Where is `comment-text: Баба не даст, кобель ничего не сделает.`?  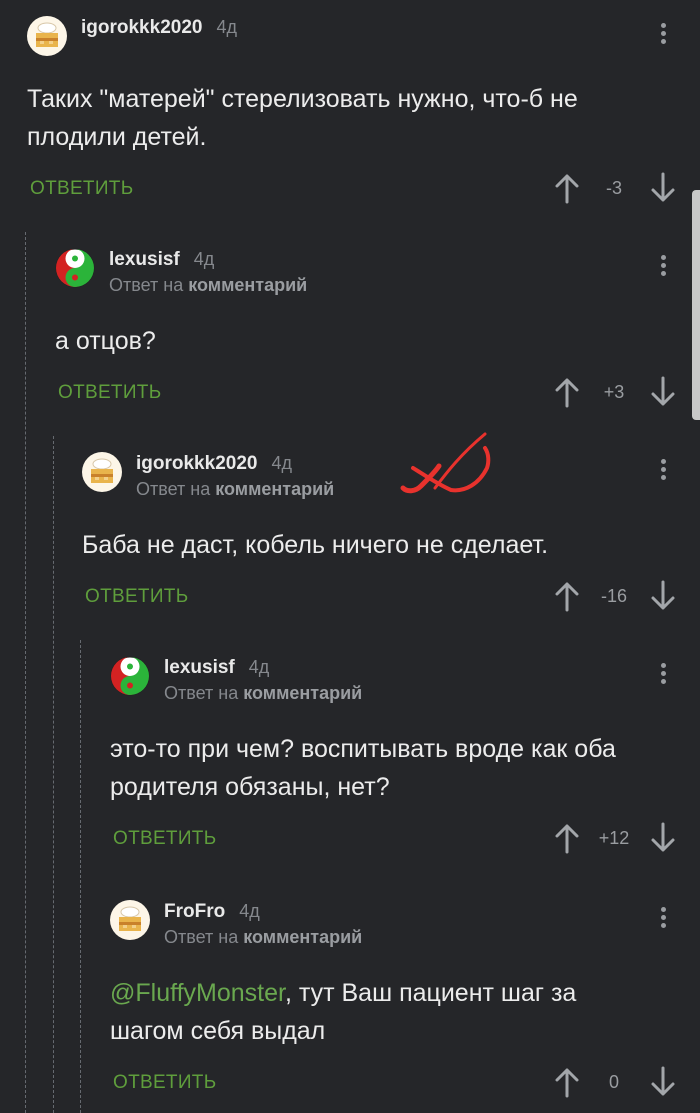 comment-text: Баба не даст, кобель ничего не сделает. is located at coordinates (315, 545).